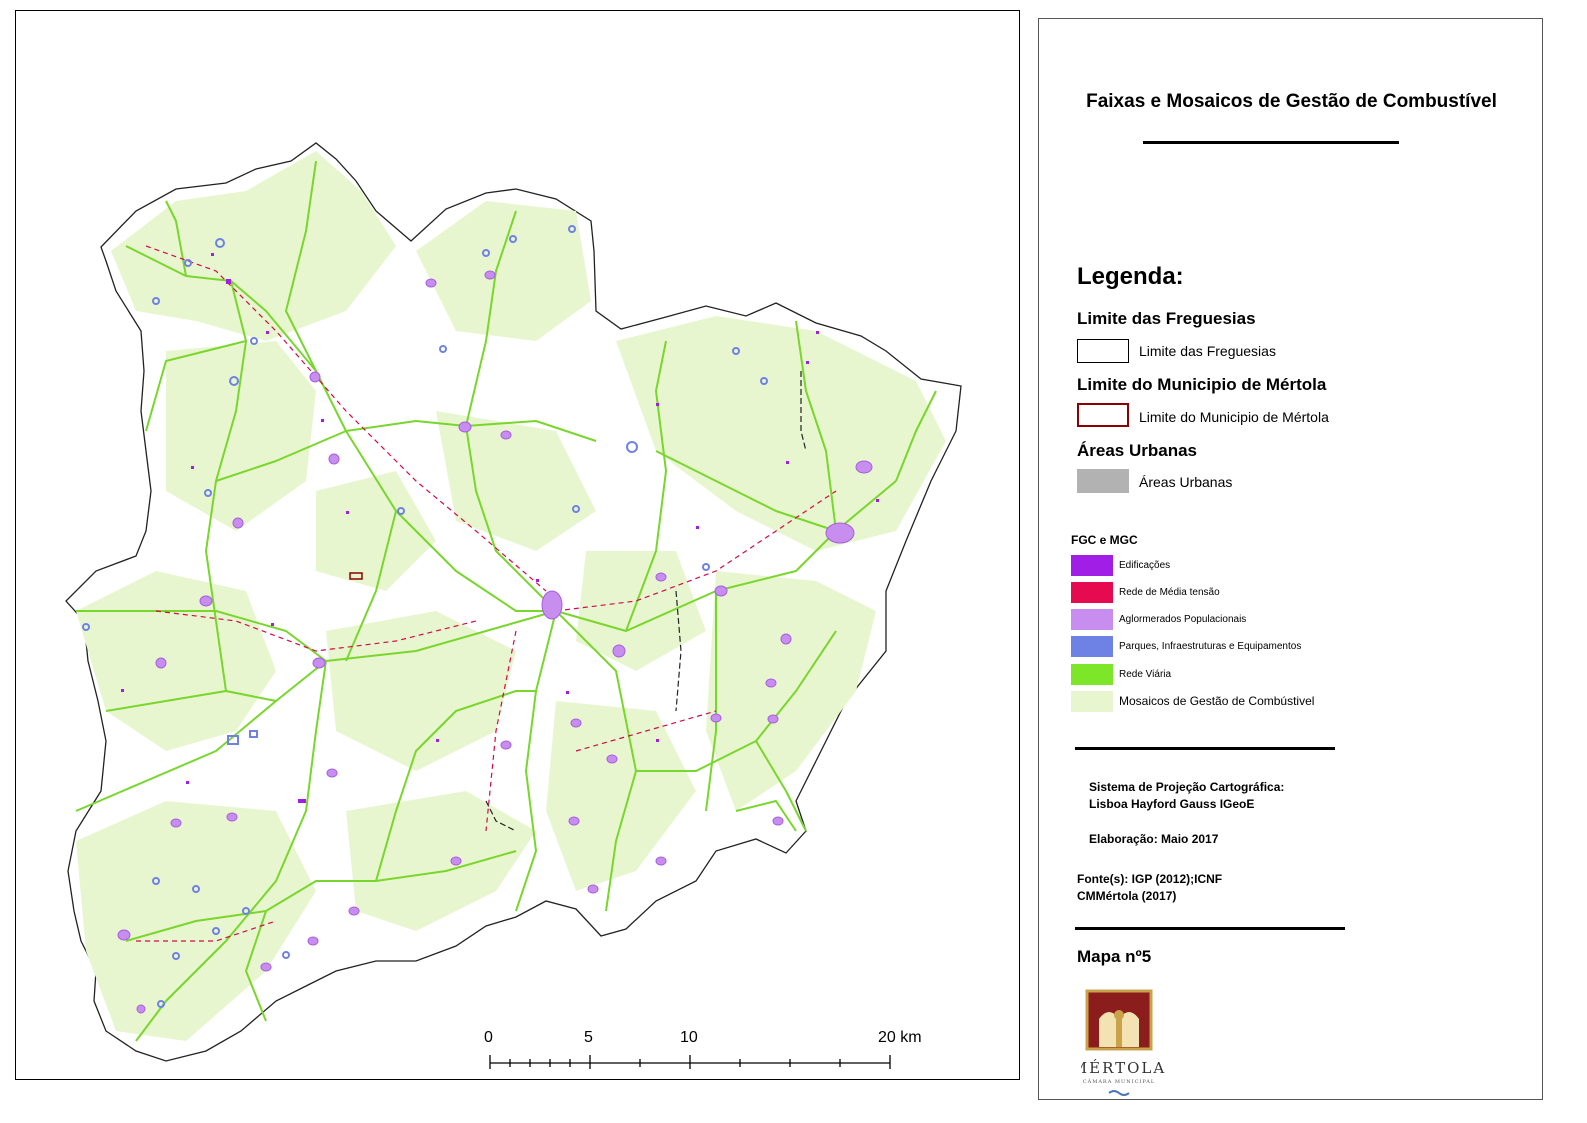 The height and width of the screenshot is (1123, 1587). Describe the element at coordinates (1207, 351) in the screenshot. I see `label-freguesias: Limite das Freguesias` at that location.